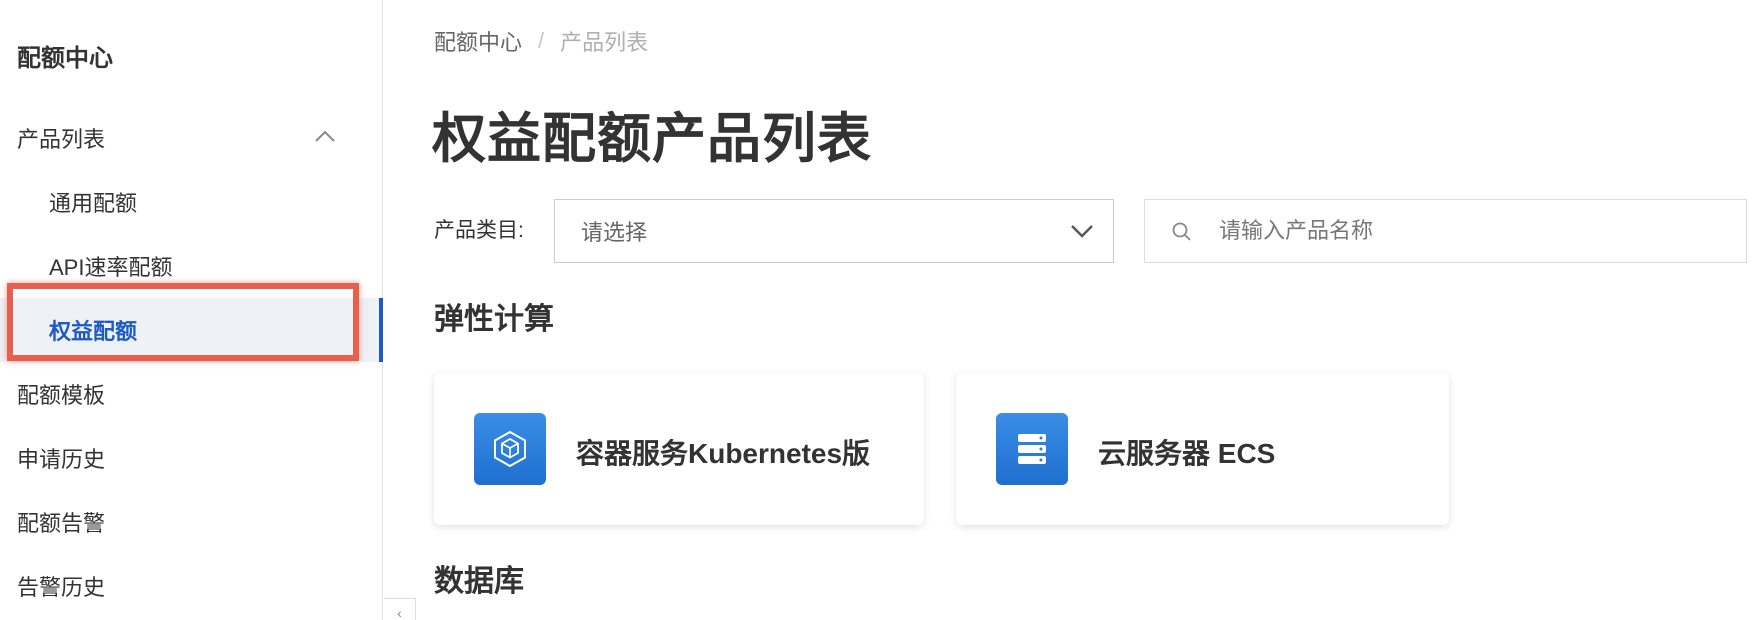 Image resolution: width=1764 pixels, height=620 pixels. I want to click on category-filter-label: 产品类目:, so click(479, 230).